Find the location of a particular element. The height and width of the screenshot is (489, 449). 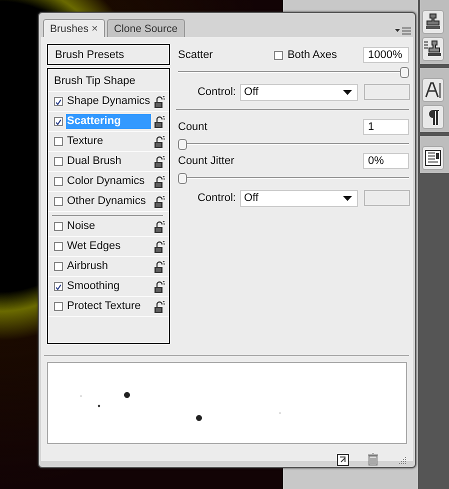

list-item: Smoothing is located at coordinates (108, 286).